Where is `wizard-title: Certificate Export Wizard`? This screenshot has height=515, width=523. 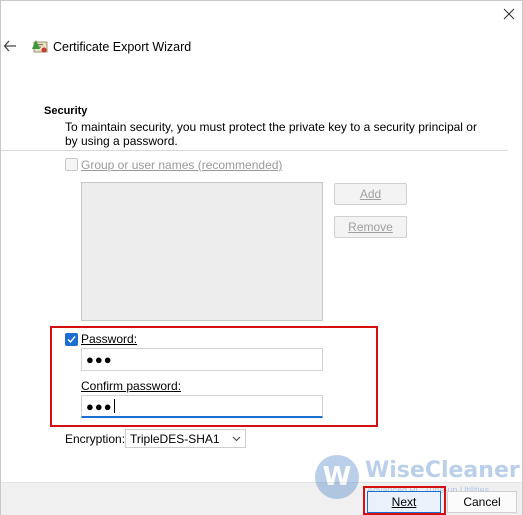
wizard-title: Certificate Export Wizard is located at coordinates (122, 47).